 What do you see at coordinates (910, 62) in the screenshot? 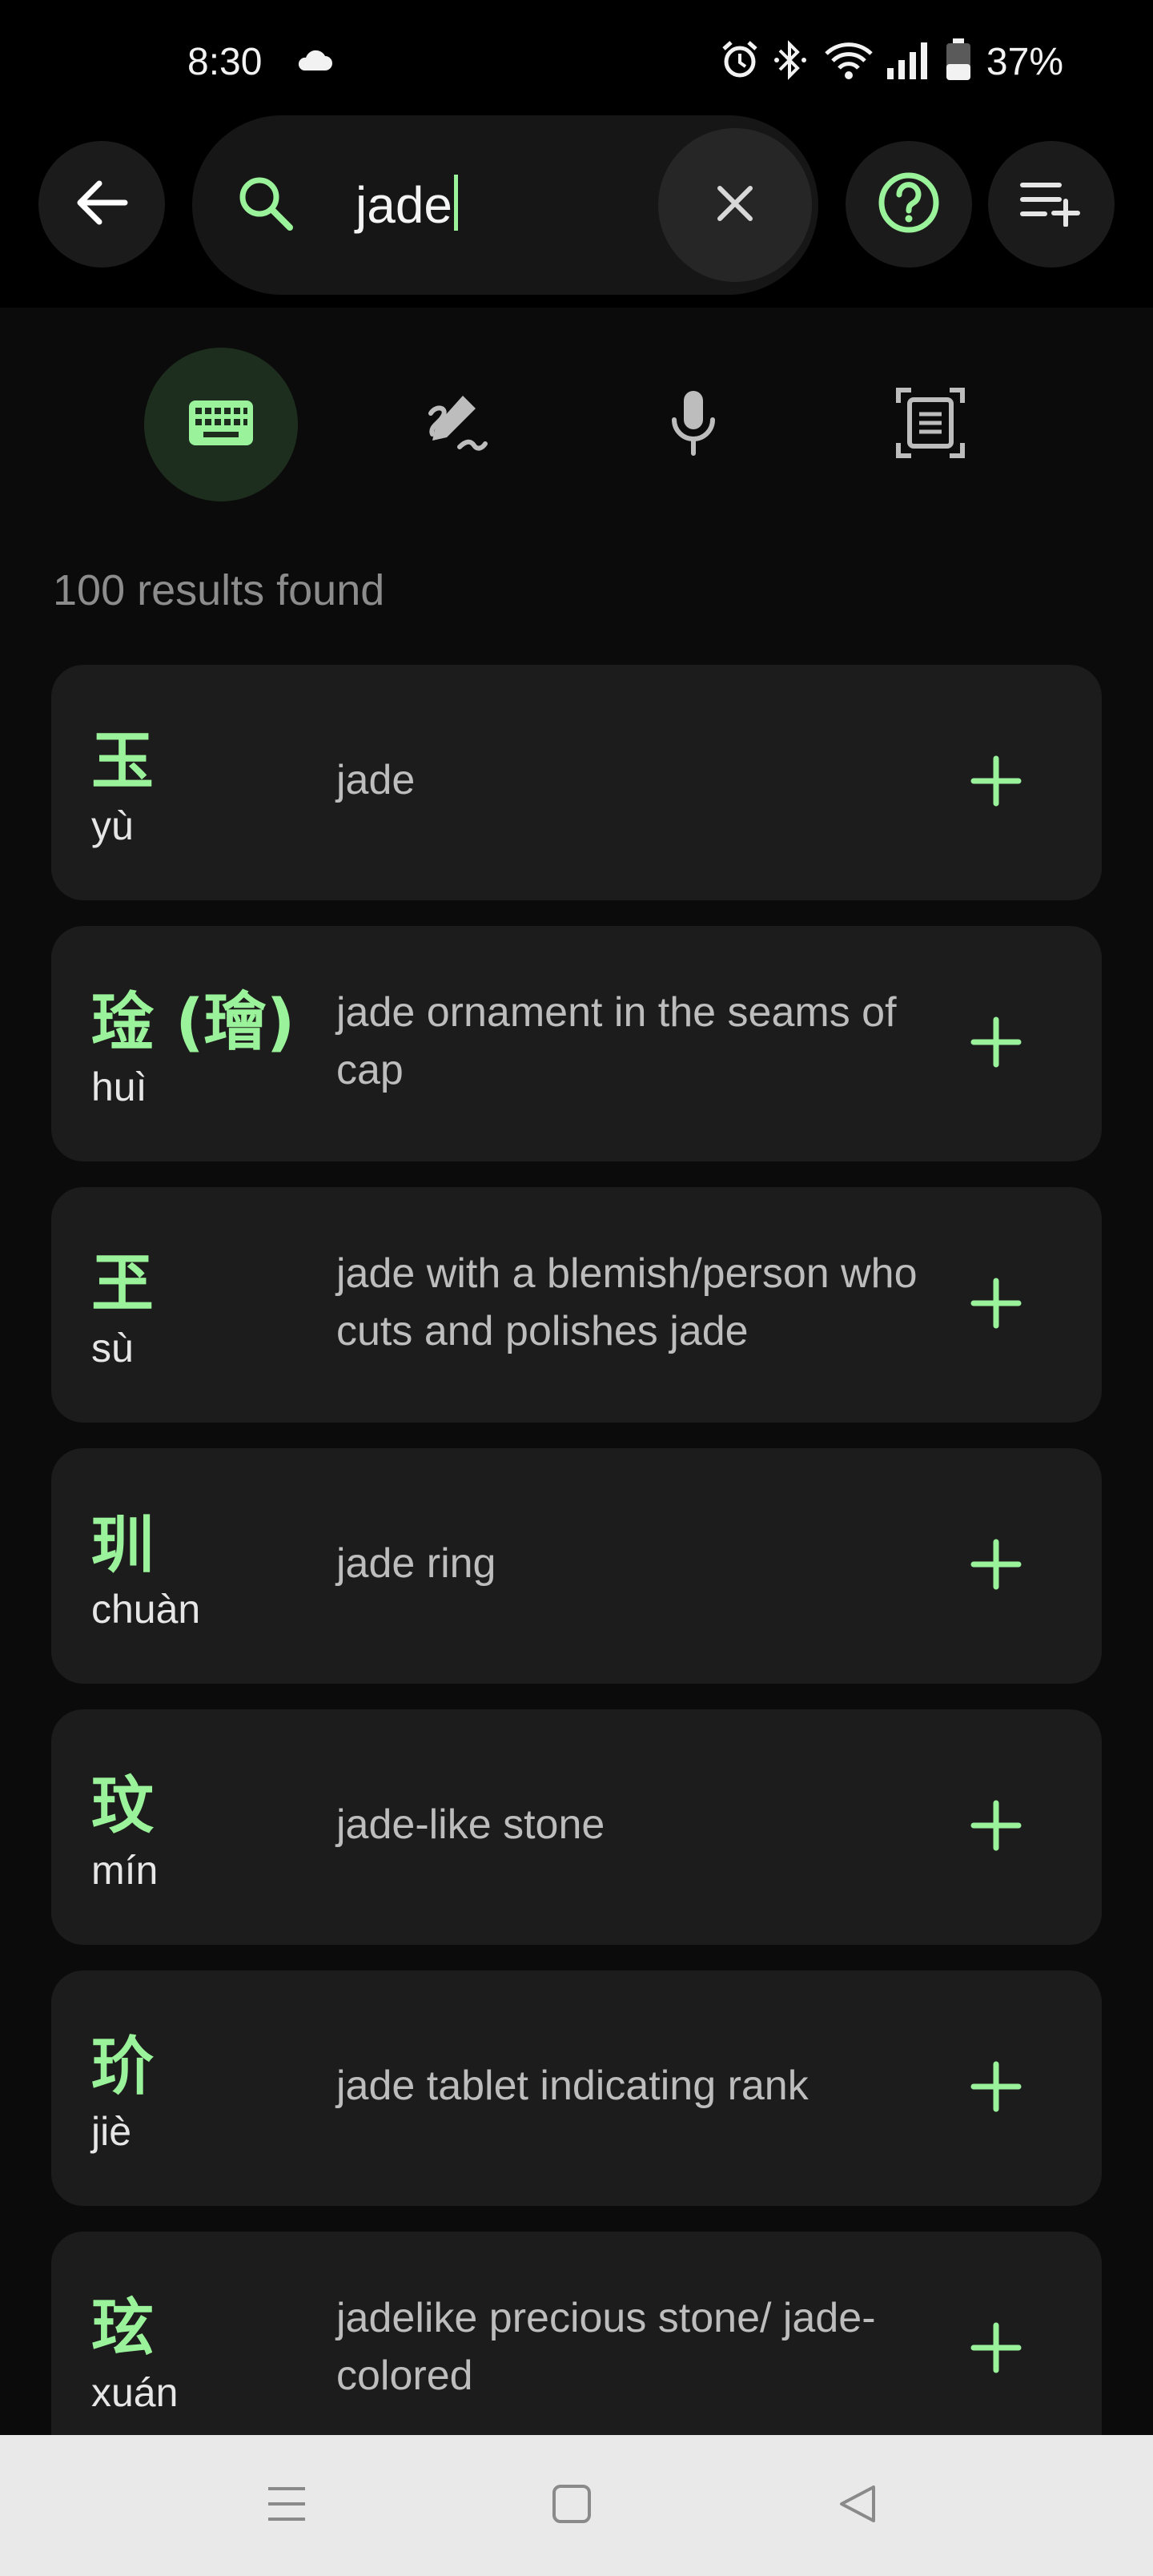
I see `signal-icon` at bounding box center [910, 62].